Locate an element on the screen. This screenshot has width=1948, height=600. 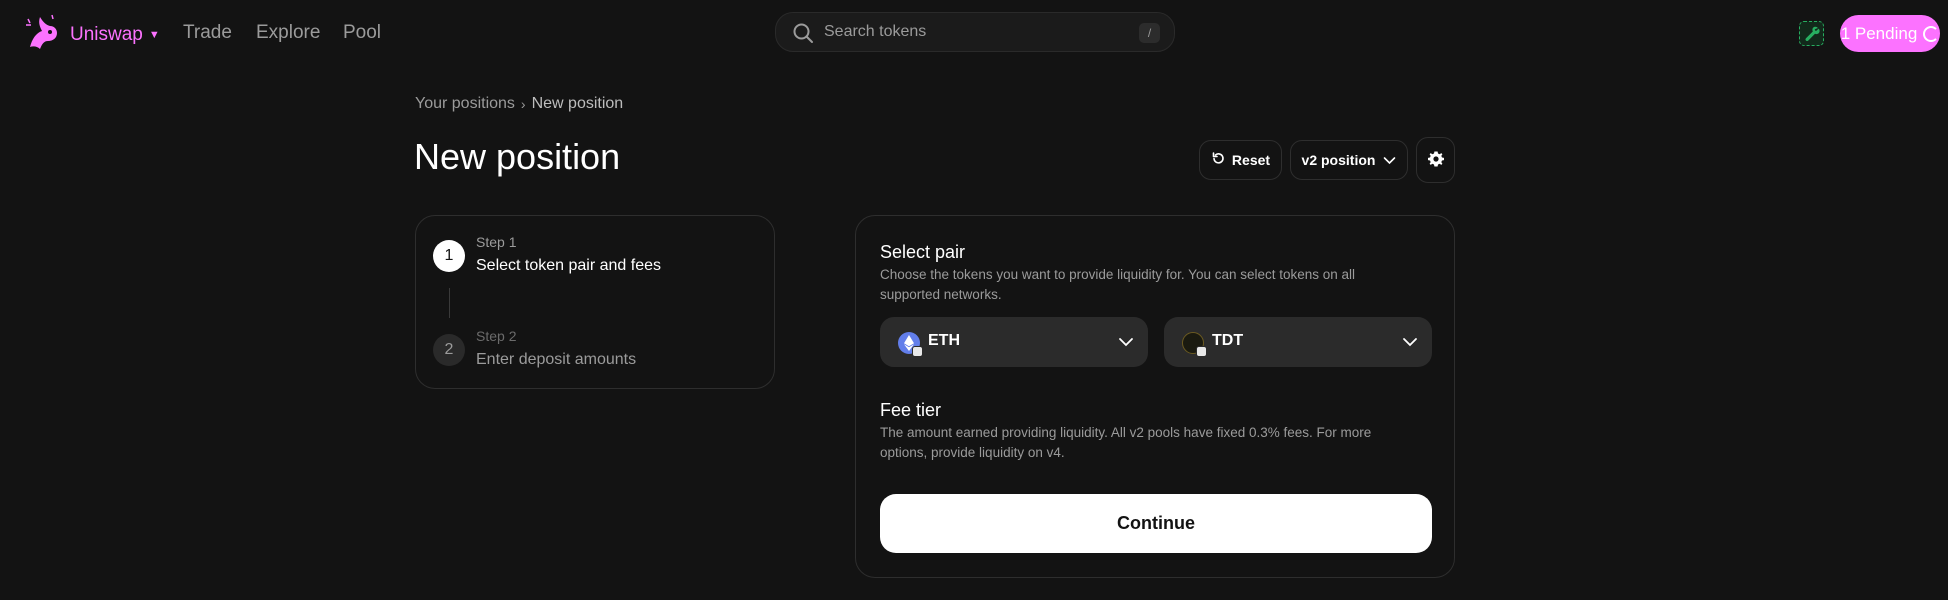
token-b-select: TDT is located at coordinates (1298, 342).